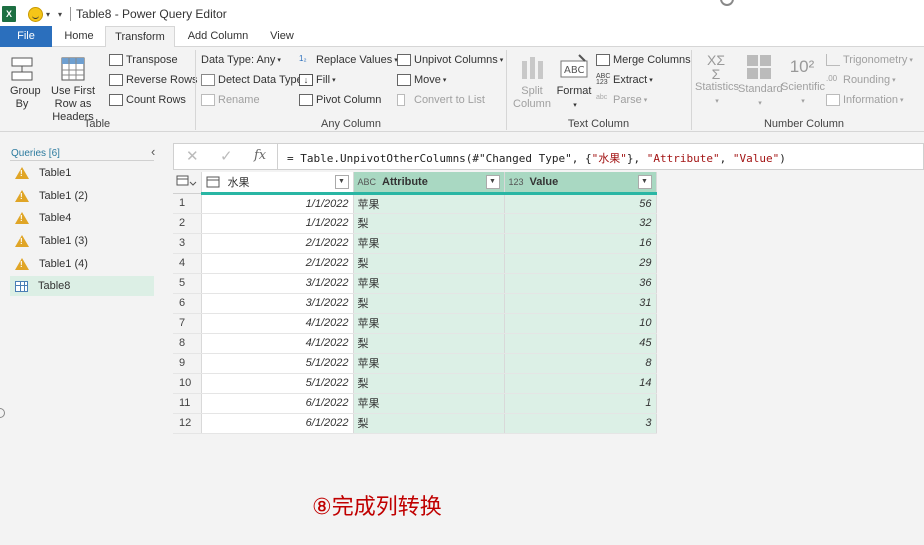  I want to click on table-row: 9 5/1/2022 苹果 8, so click(415, 363).